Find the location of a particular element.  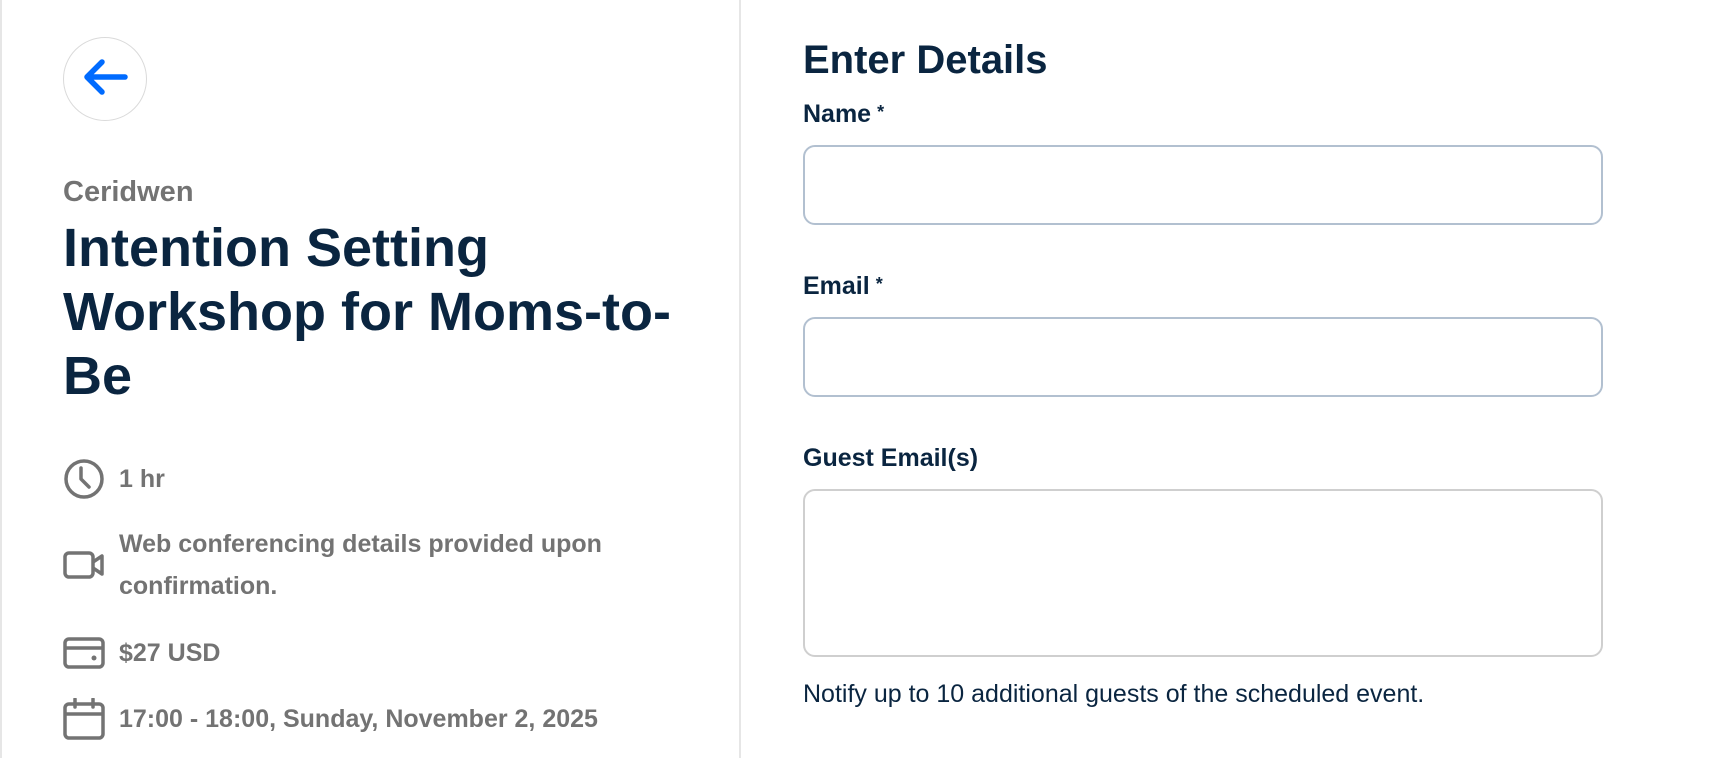

guest-emails-input is located at coordinates (1203, 573).